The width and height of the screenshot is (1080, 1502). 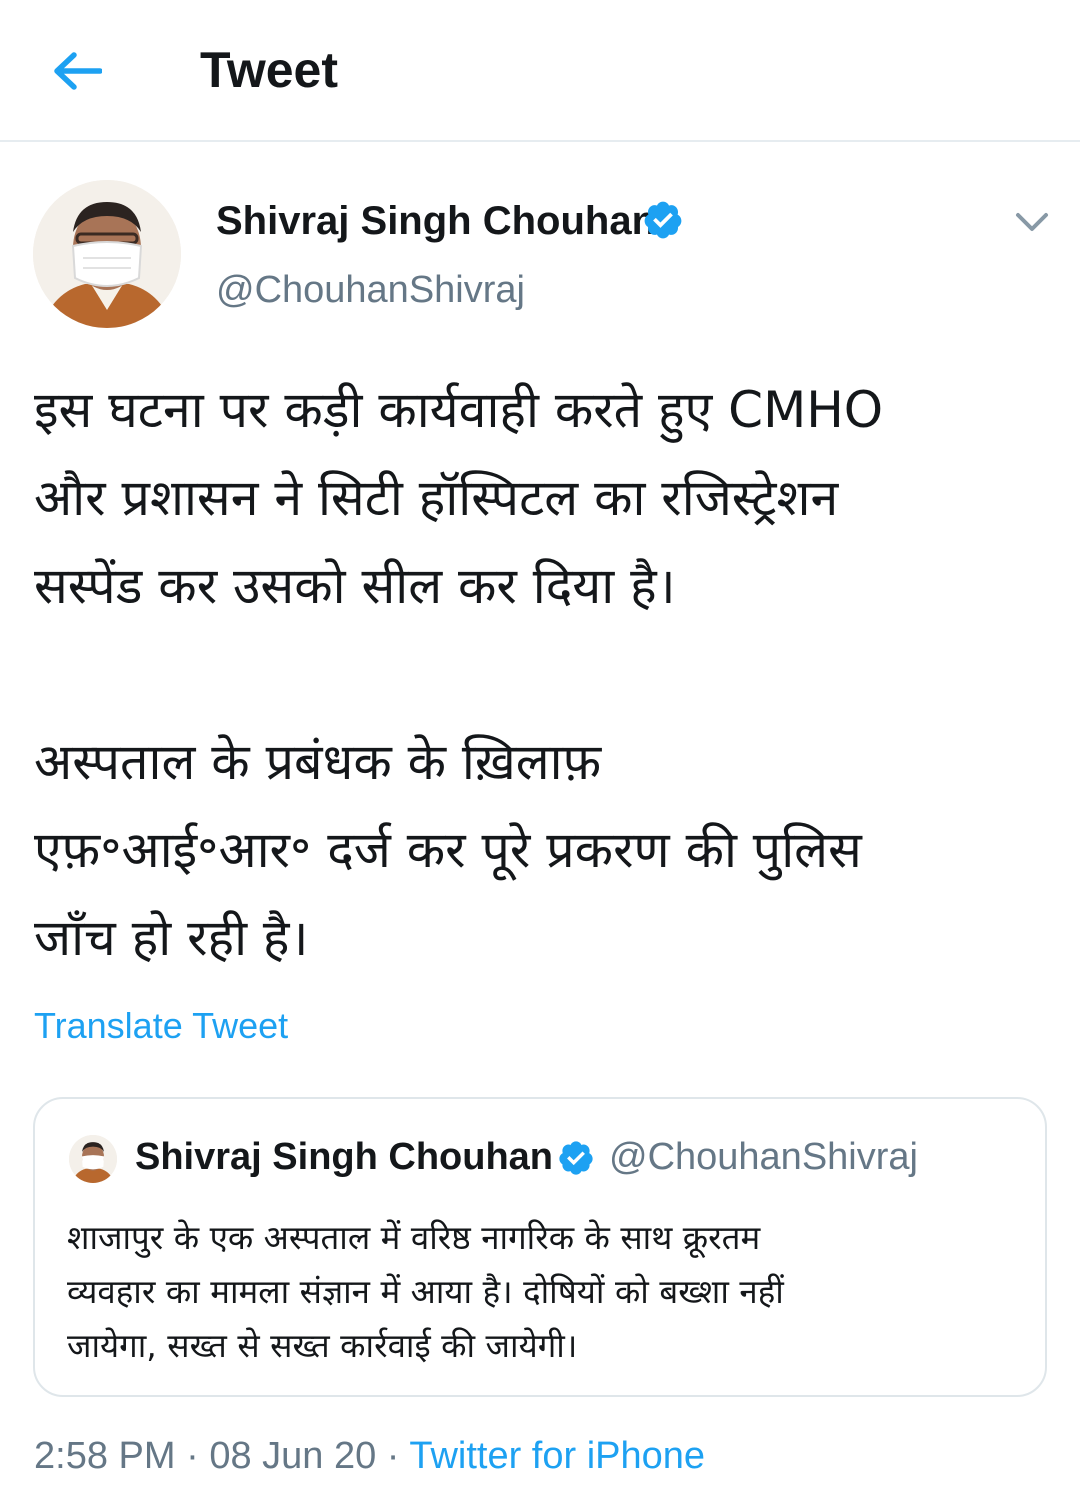 I want to click on tweet-line: जाँच हो रही है।, so click(x=171, y=938).